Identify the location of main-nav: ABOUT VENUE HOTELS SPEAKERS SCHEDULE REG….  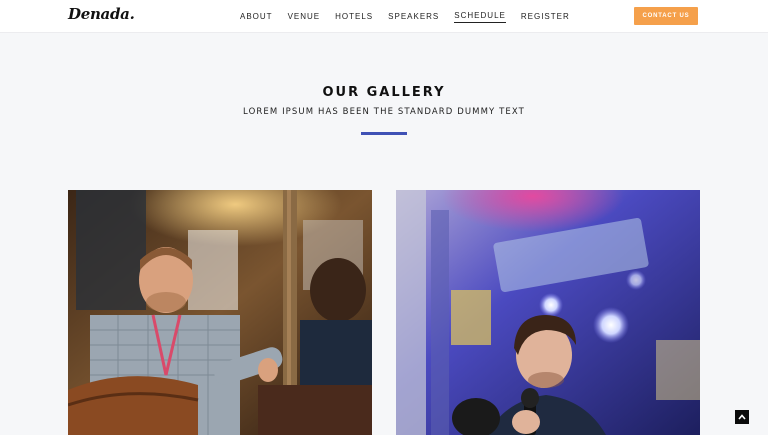
(405, 16).